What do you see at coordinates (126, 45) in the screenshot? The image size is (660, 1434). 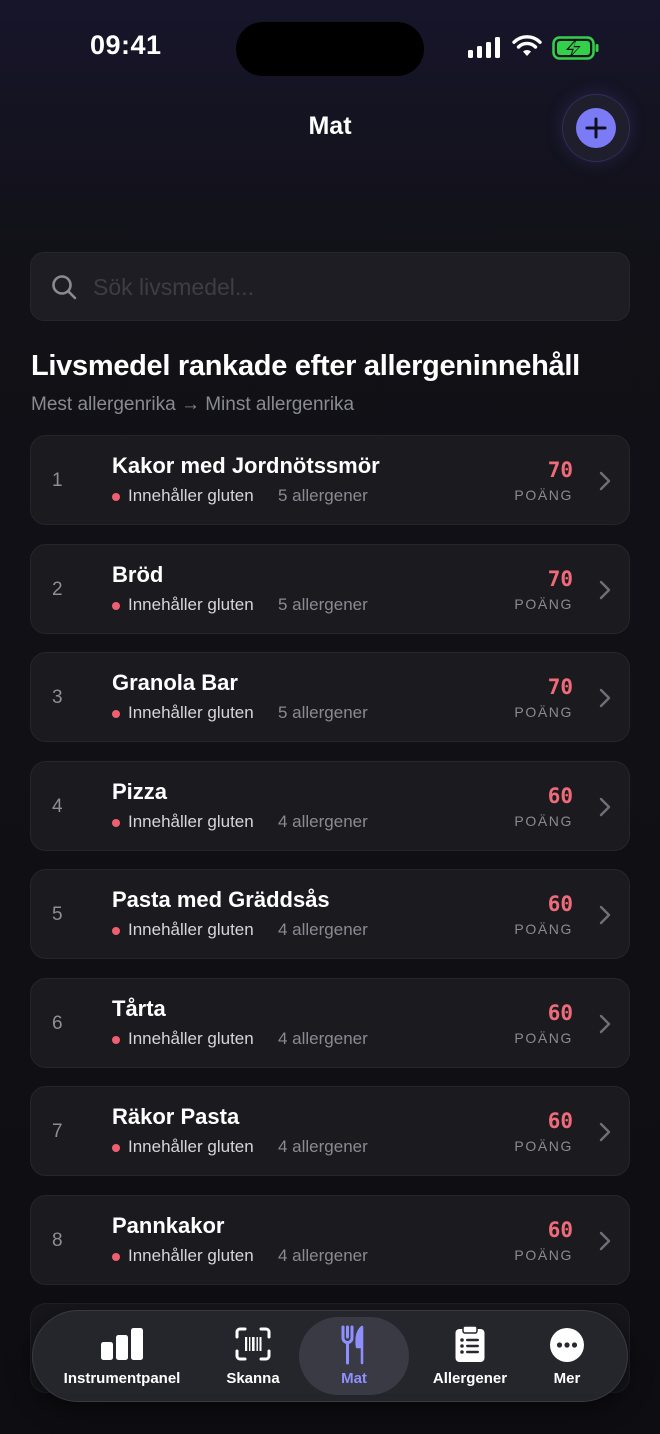 I see `status-time: 09:41` at bounding box center [126, 45].